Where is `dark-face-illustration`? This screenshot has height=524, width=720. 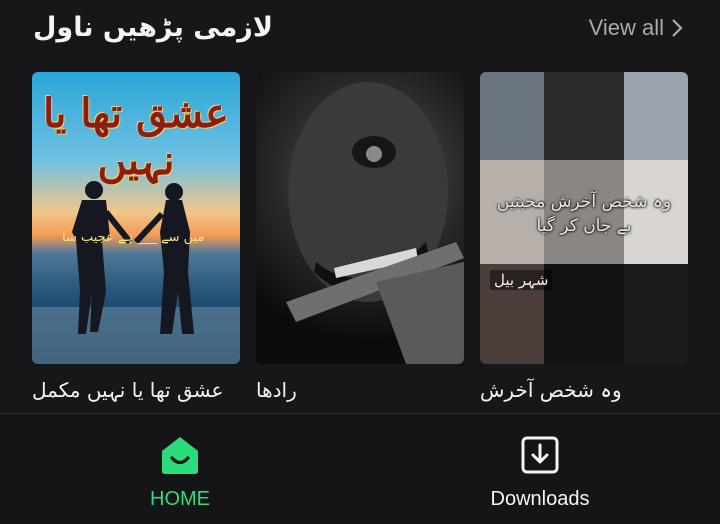
dark-face-illustration is located at coordinates (375, 223).